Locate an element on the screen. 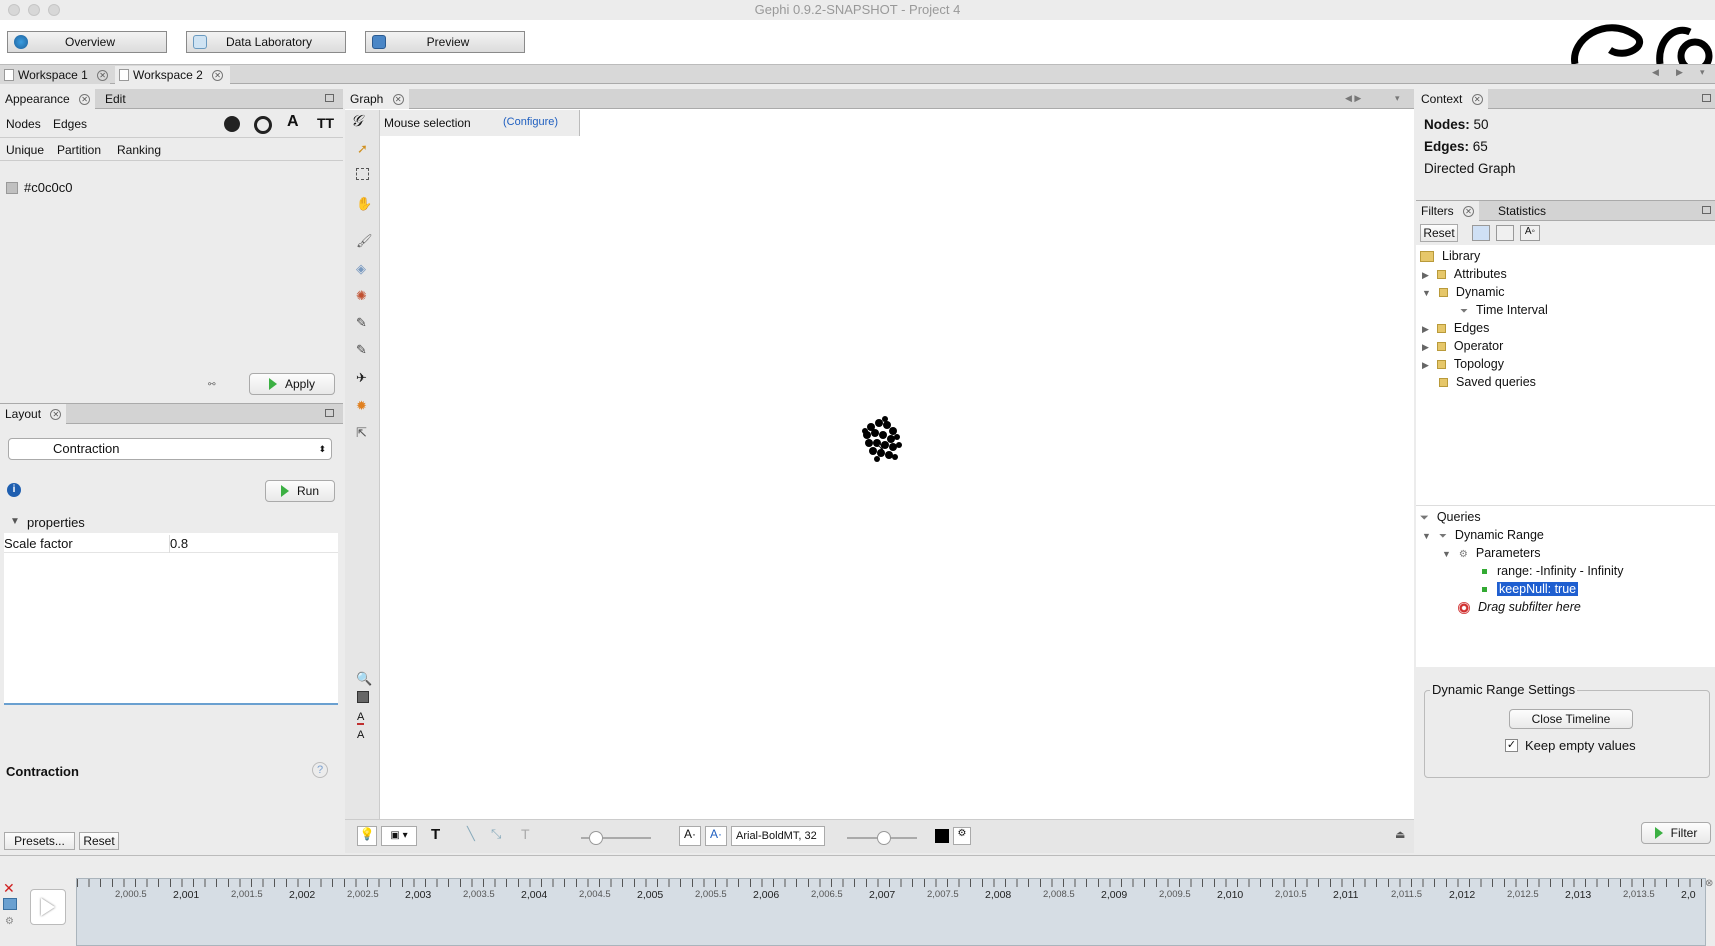  font-size-down-icon: A· is located at coordinates (690, 836).